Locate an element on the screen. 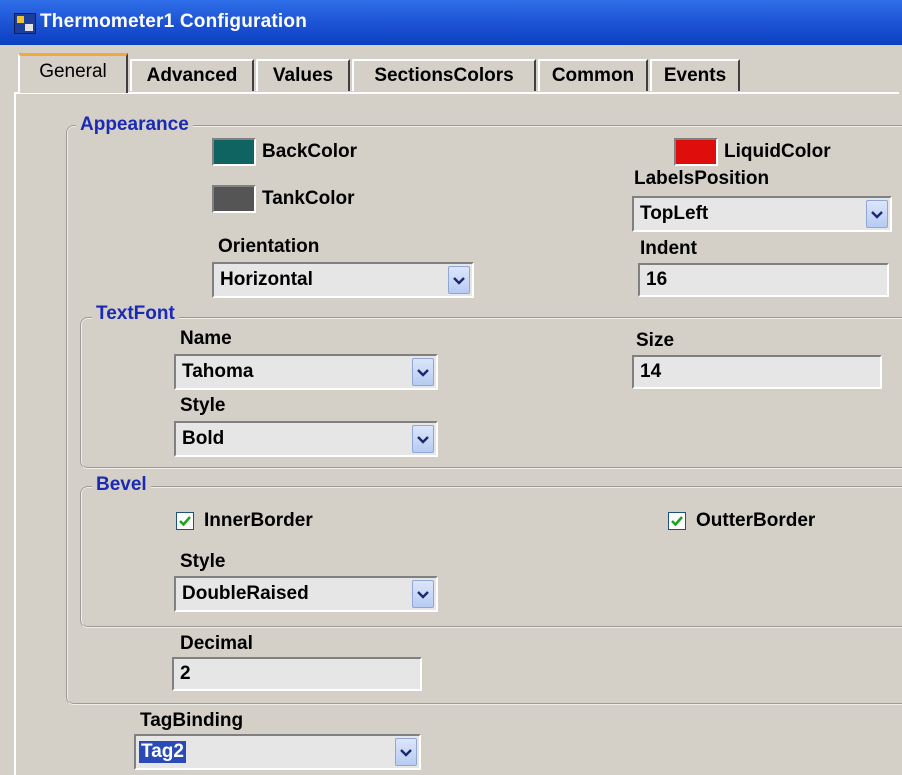 This screenshot has height=775, width=902. tank-color-label: TankColor is located at coordinates (308, 198).